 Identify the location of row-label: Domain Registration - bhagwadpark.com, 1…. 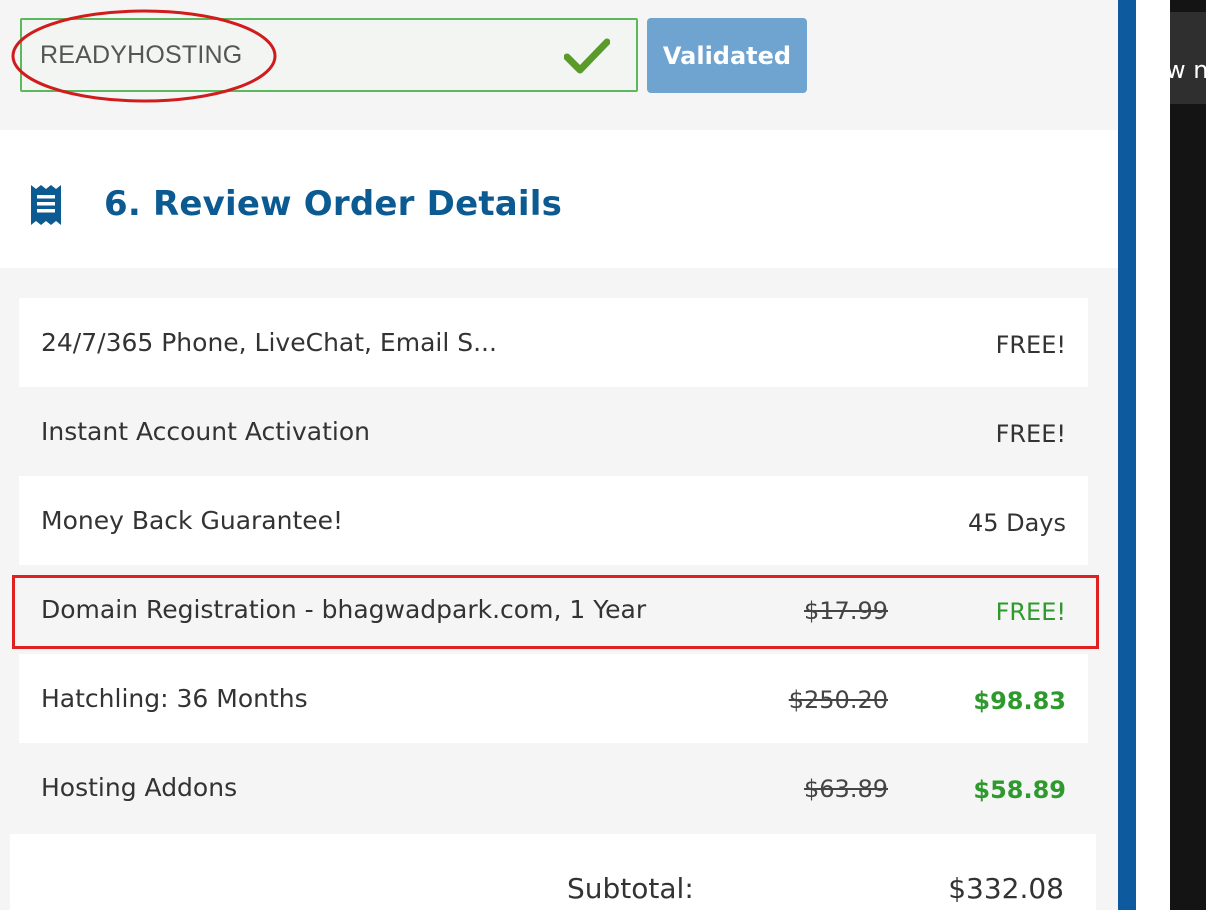
(344, 609).